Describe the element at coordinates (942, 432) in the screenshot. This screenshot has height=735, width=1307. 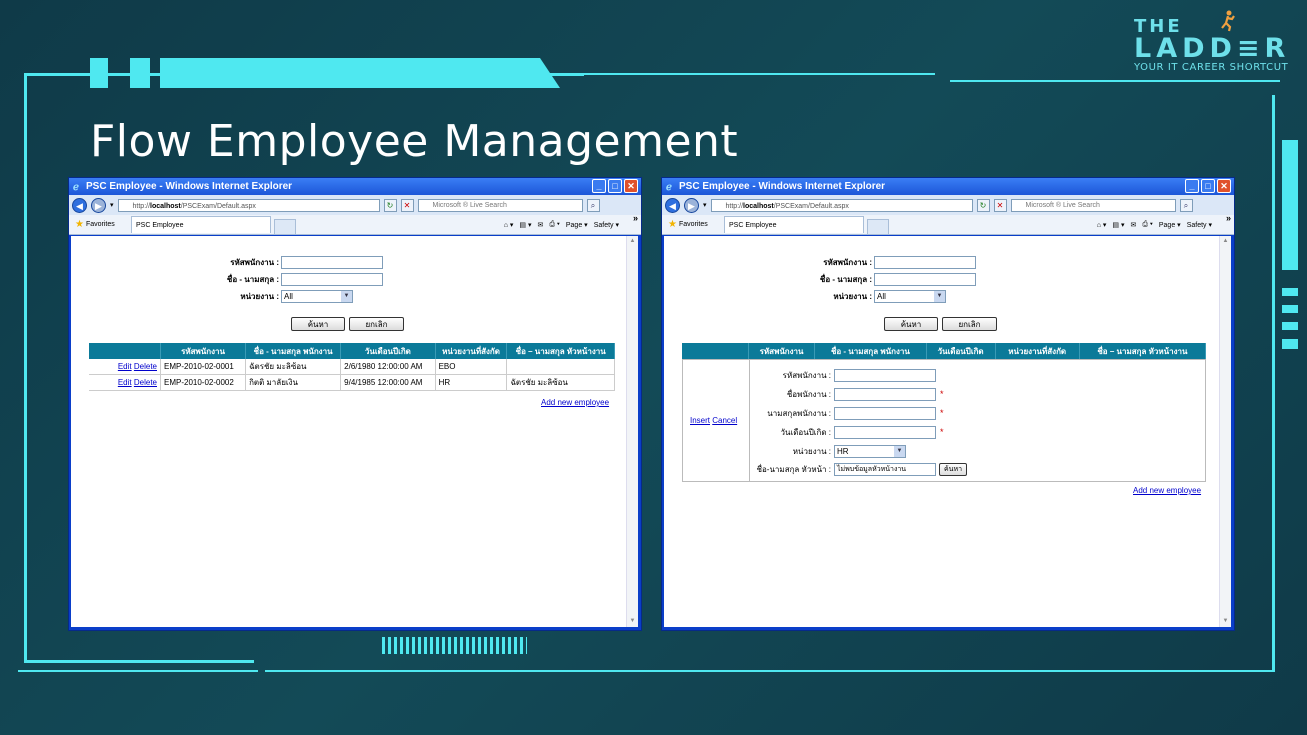
I see `required-mark: *` at that location.